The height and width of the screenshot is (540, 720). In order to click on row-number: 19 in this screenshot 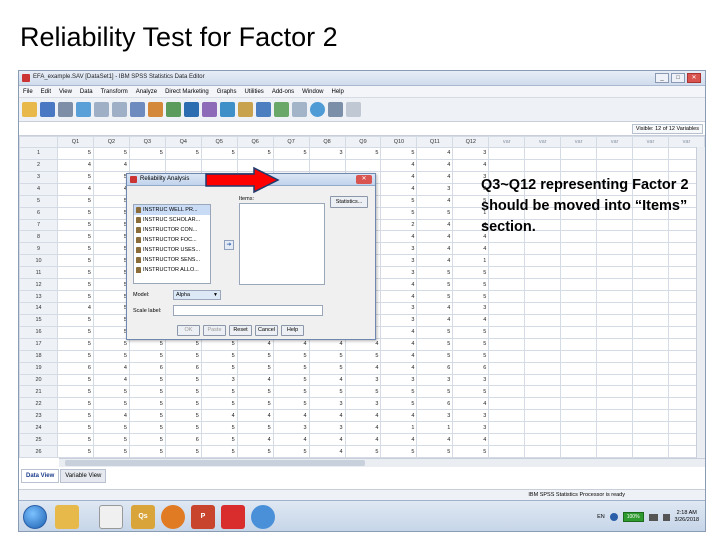, I will do `click(38, 368)`.